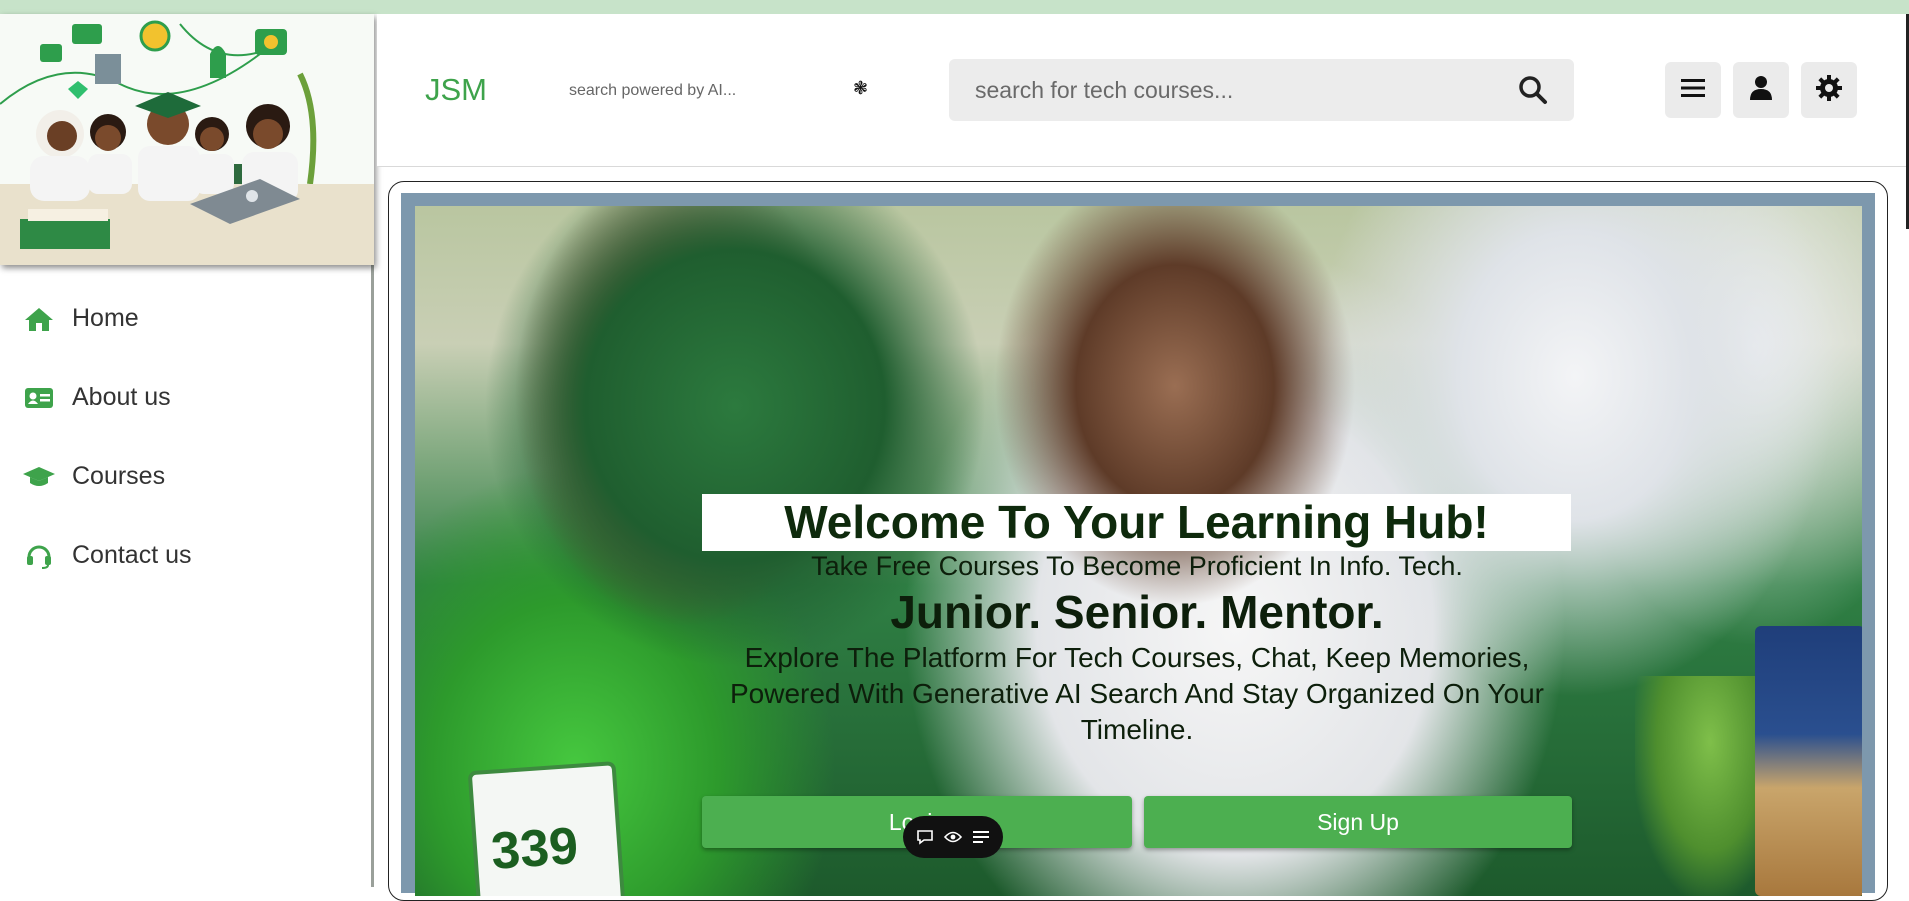 This screenshot has width=1909, height=901. Describe the element at coordinates (1136, 522) in the screenshot. I see `hero-title: Welcome To Your Learning Hub!` at that location.